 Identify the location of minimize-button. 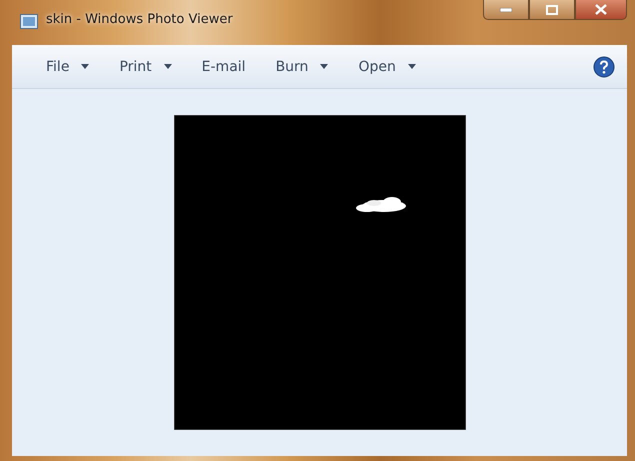
(506, 10).